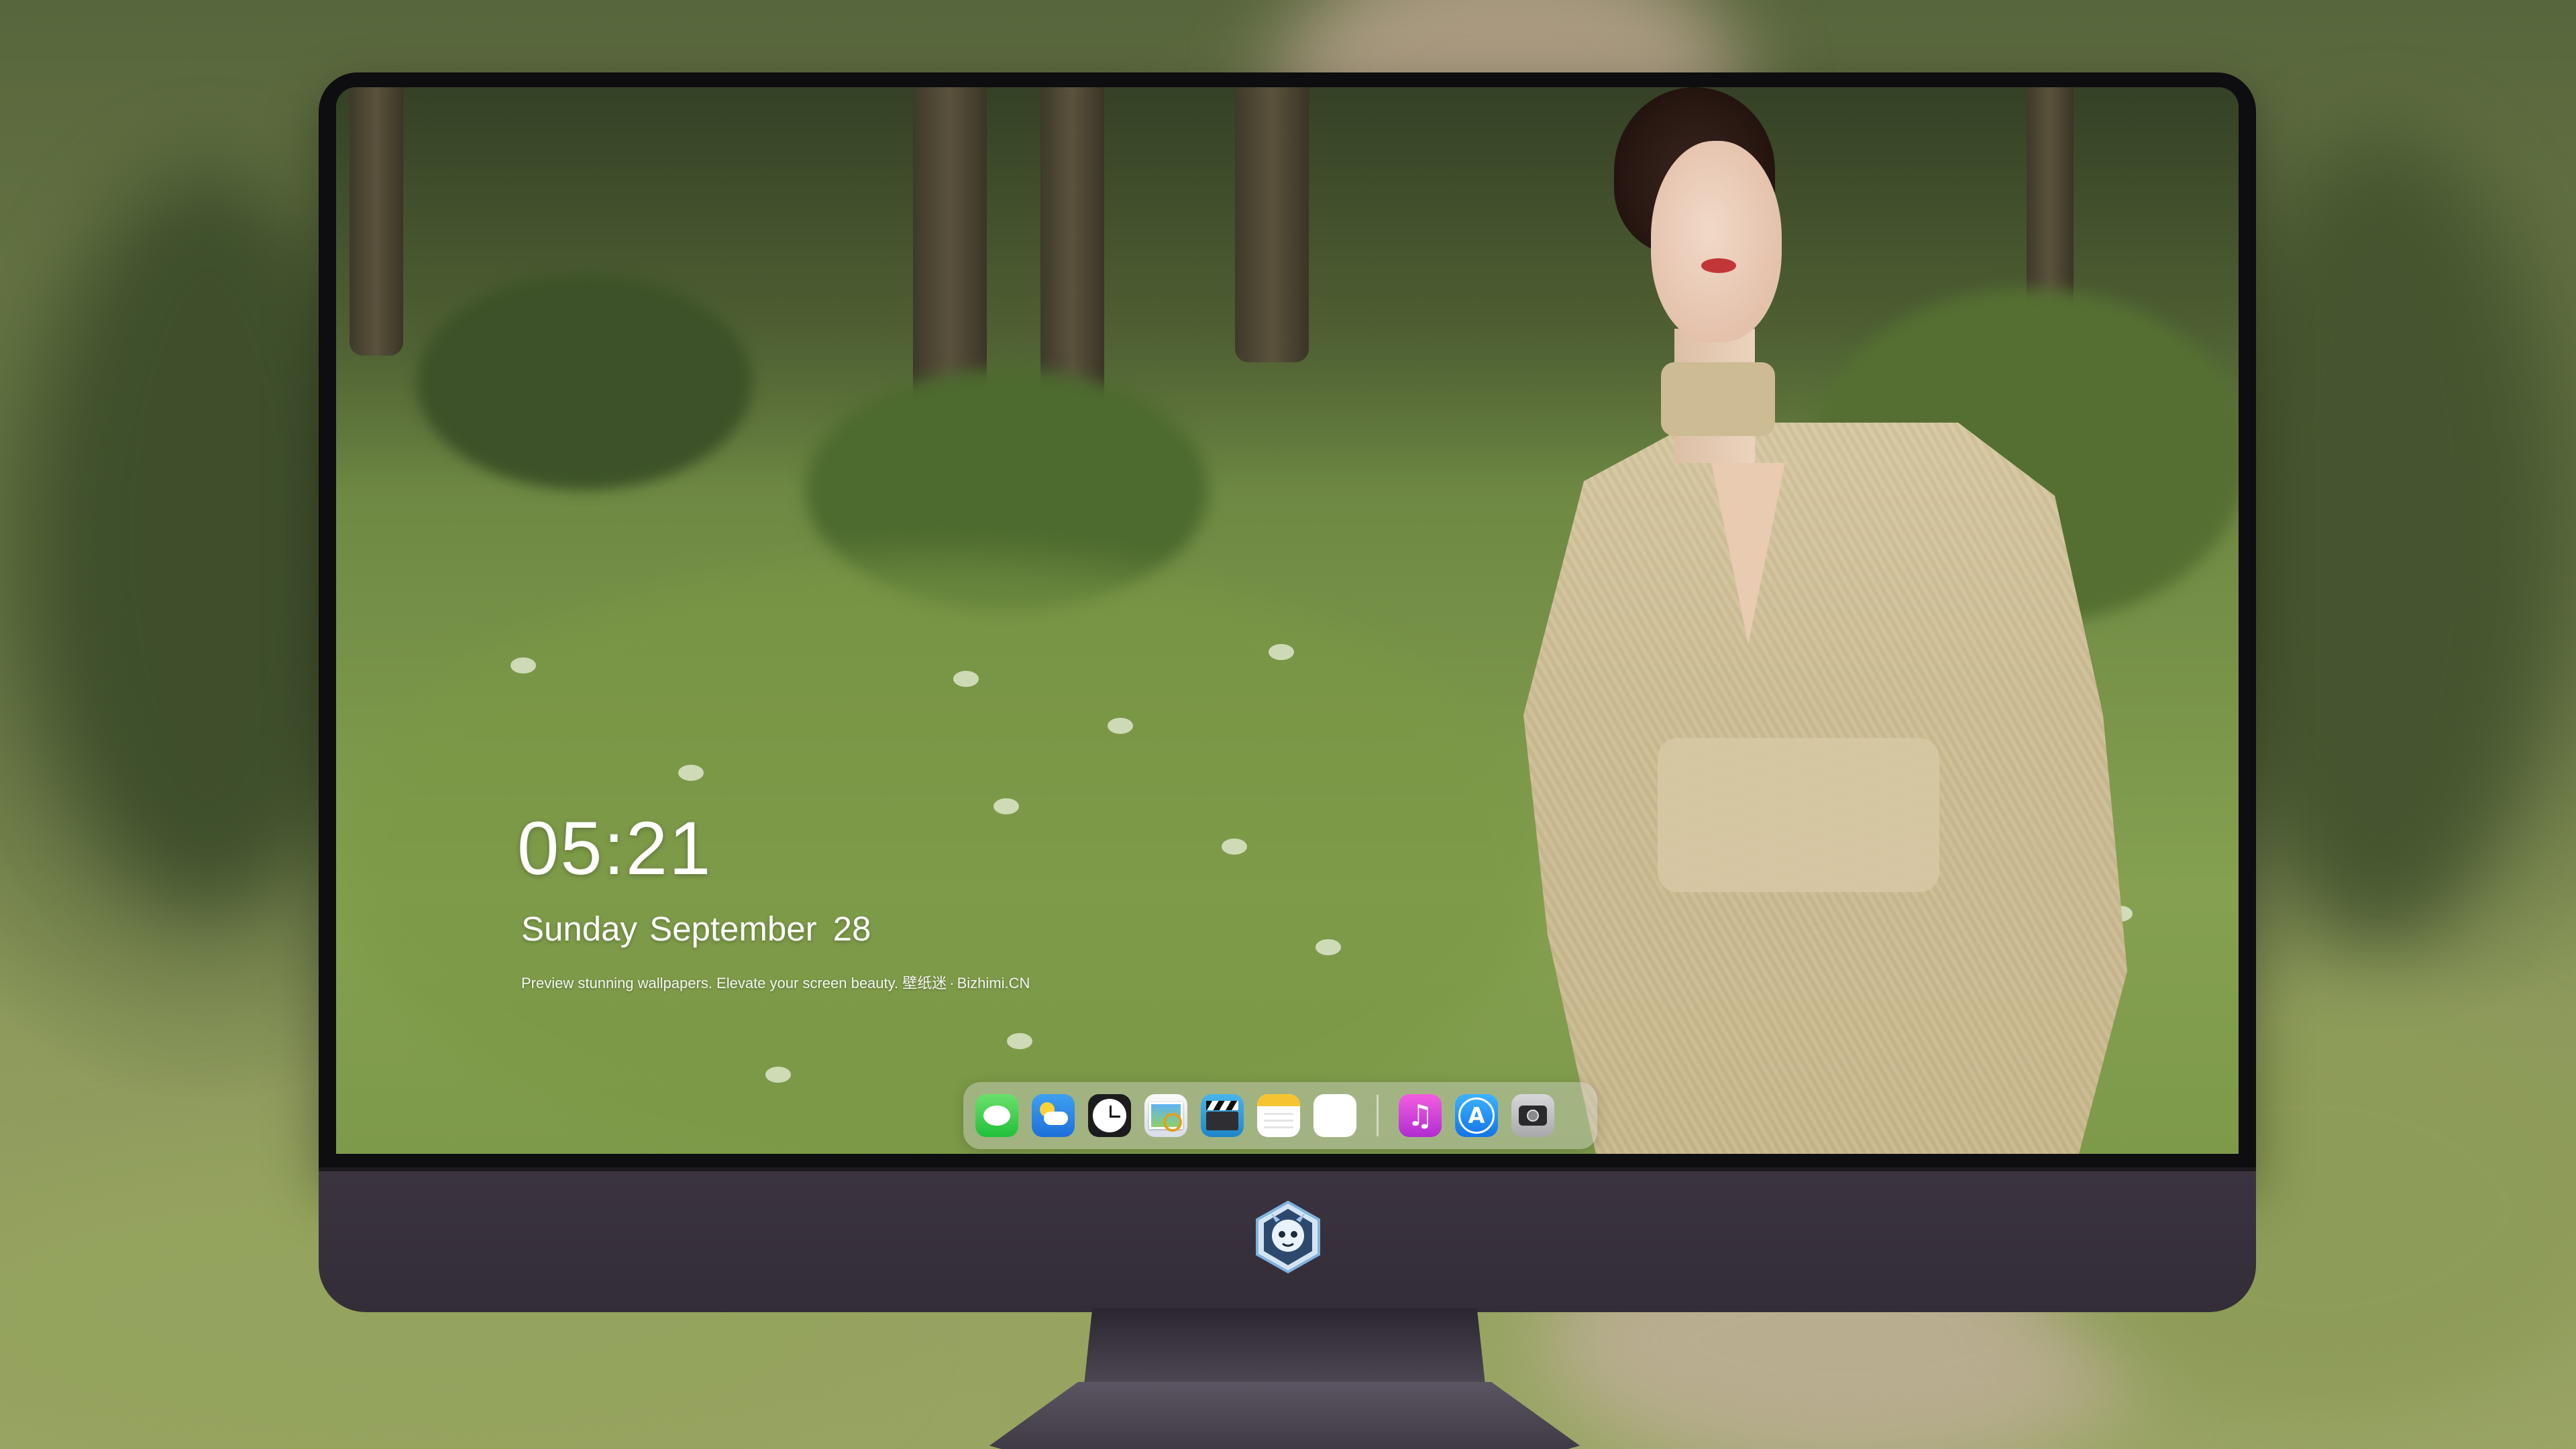  What do you see at coordinates (1532, 1115) in the screenshot?
I see `camera-icon` at bounding box center [1532, 1115].